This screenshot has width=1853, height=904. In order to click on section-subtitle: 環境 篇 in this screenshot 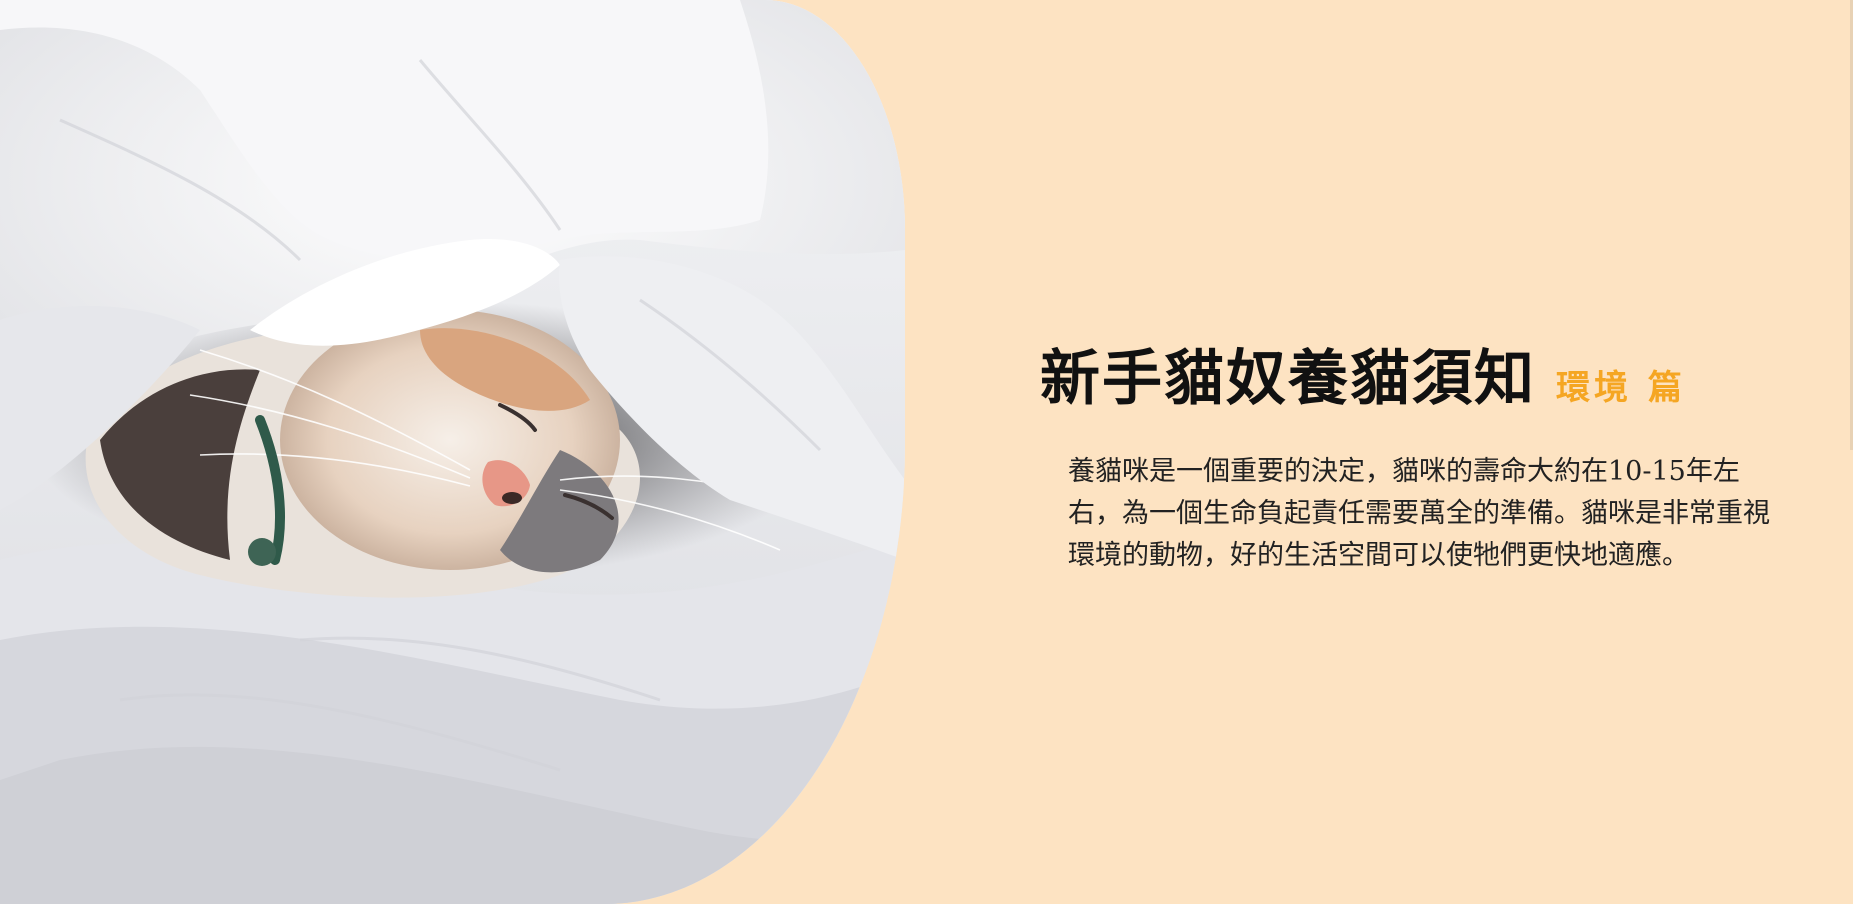, I will do `click(1621, 388)`.